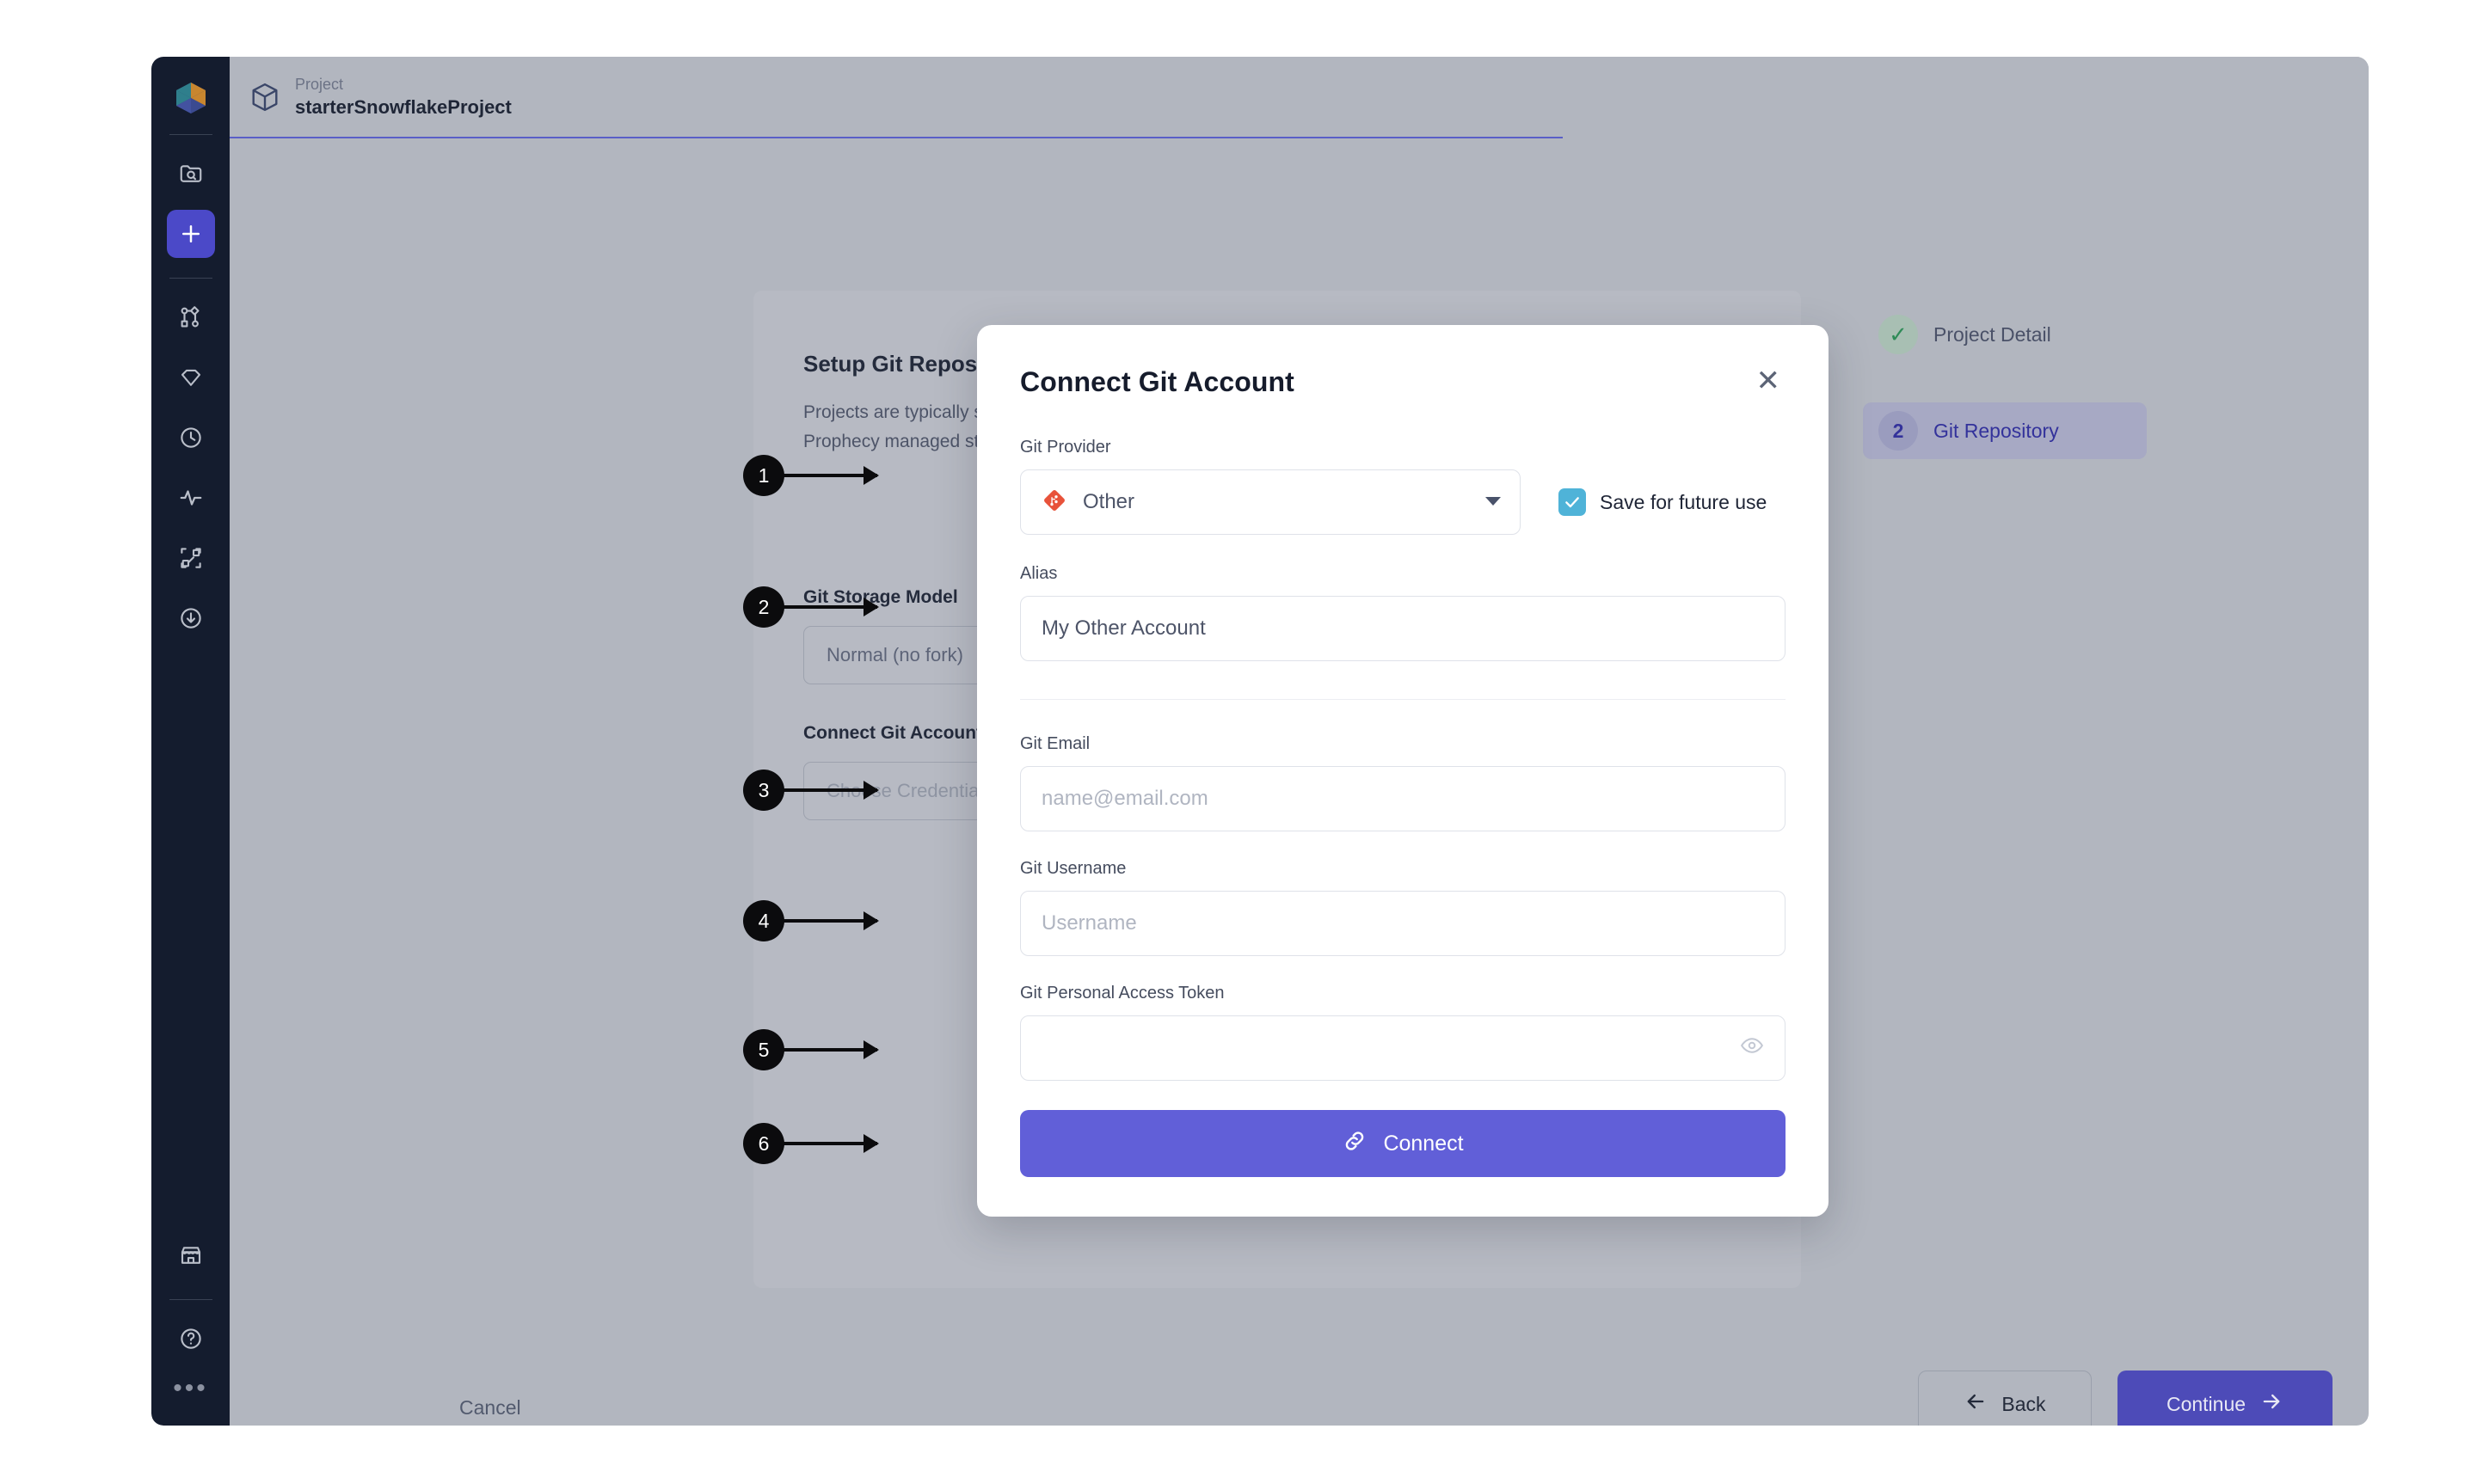 This screenshot has width=2477, height=1484. What do you see at coordinates (1403, 699) in the screenshot?
I see `modal-divider` at bounding box center [1403, 699].